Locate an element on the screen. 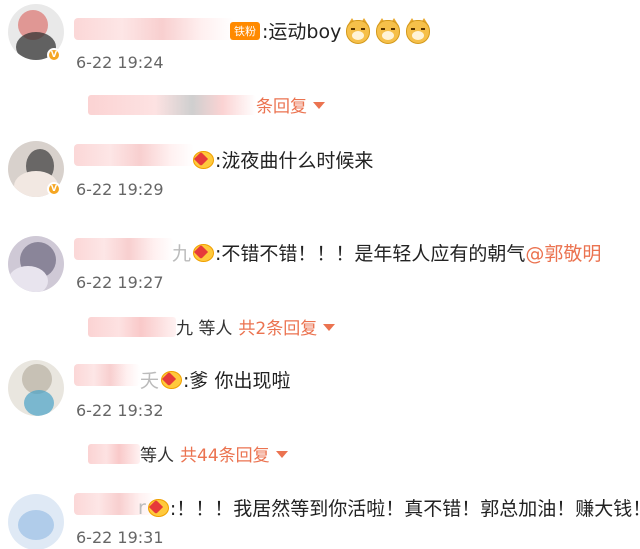 Image resolution: width=640 pixels, height=549 pixels. comment-time: 6-22 19:32 is located at coordinates (120, 410).